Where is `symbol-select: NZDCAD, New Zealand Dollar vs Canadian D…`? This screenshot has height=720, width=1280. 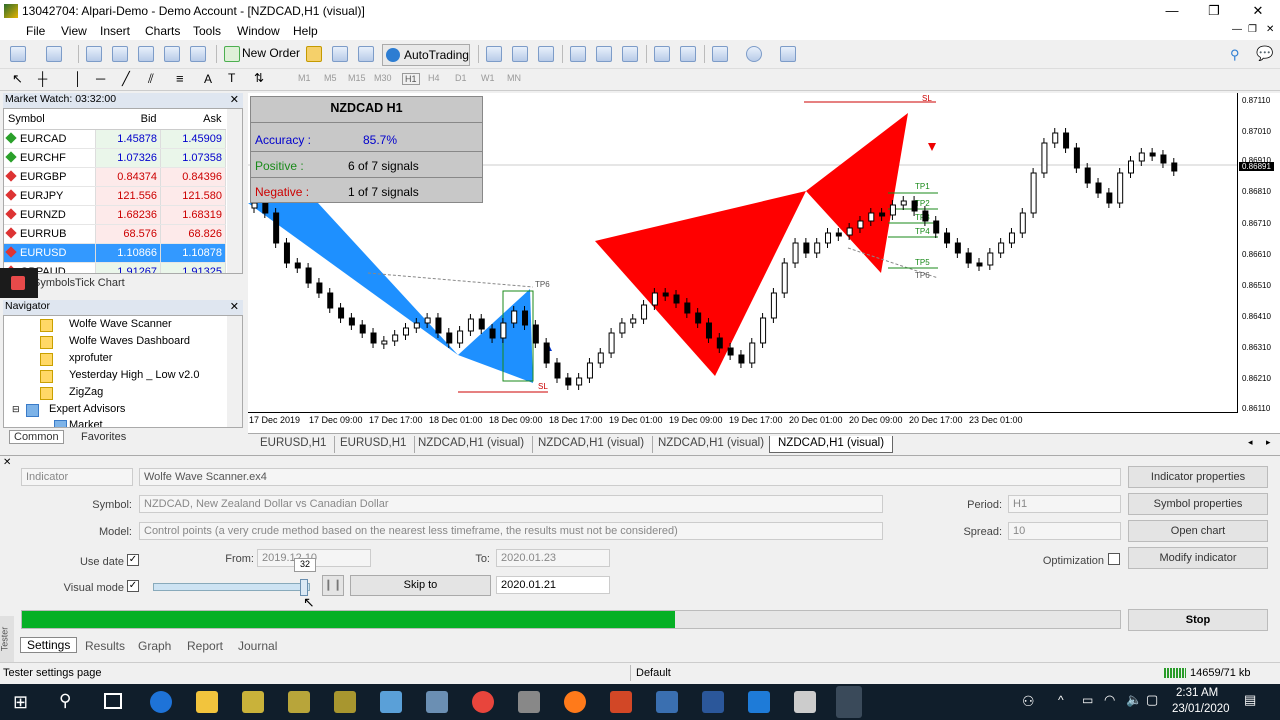
symbol-select: NZDCAD, New Zealand Dollar vs Canadian D… is located at coordinates (511, 504).